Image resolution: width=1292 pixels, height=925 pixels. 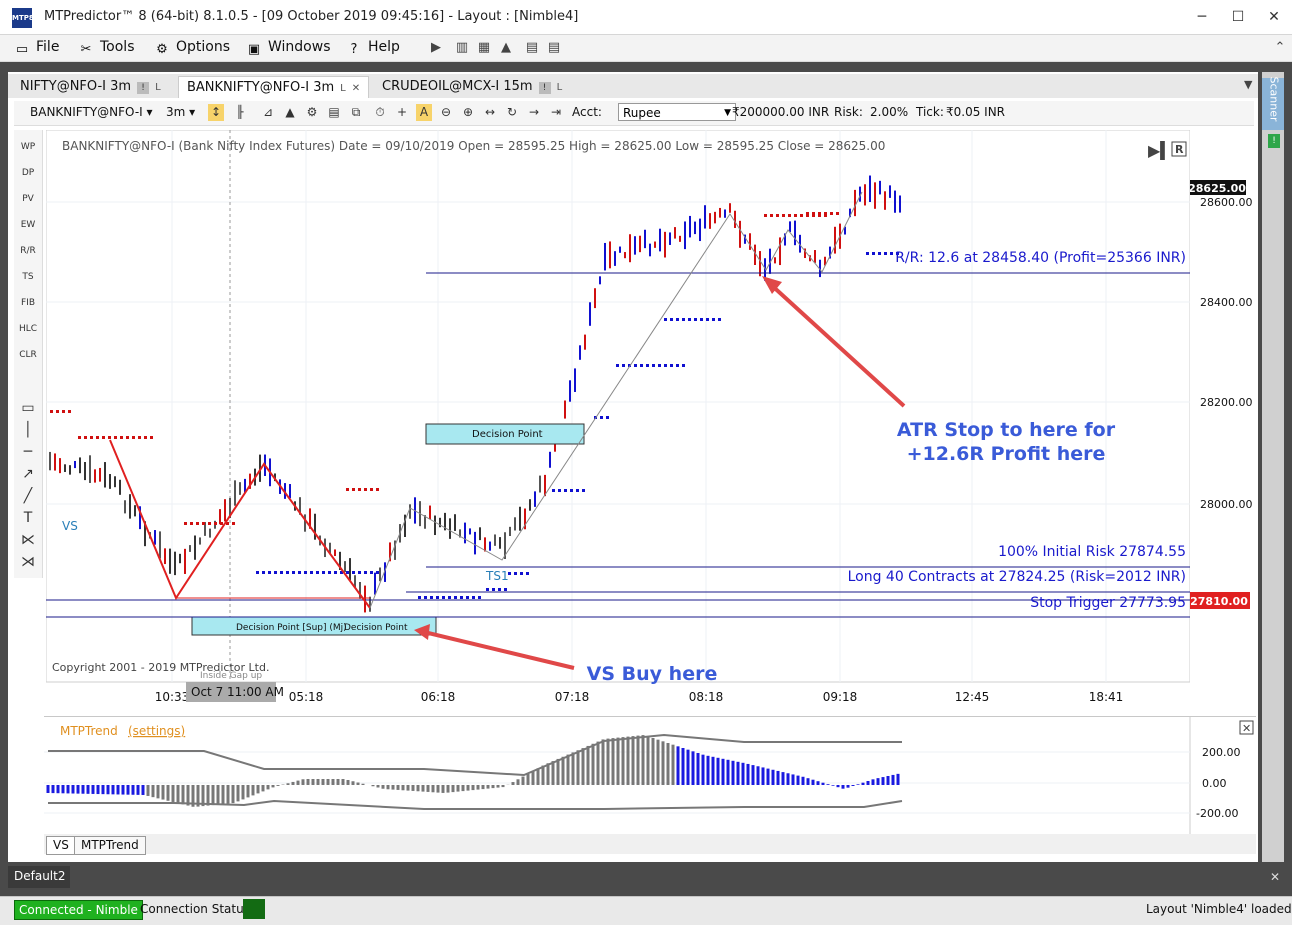 What do you see at coordinates (28, 303) in the screenshot?
I see `tool-fib: FIB` at bounding box center [28, 303].